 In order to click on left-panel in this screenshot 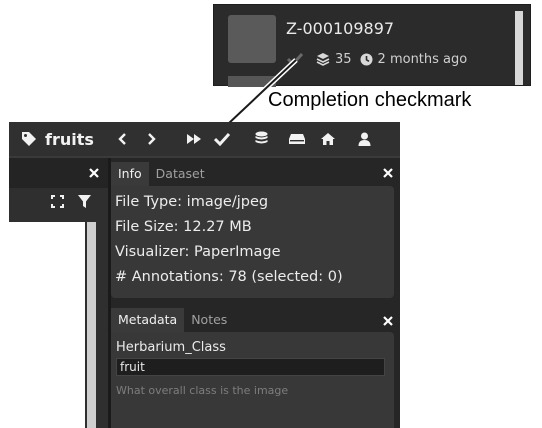, I will do `click(58, 293)`.